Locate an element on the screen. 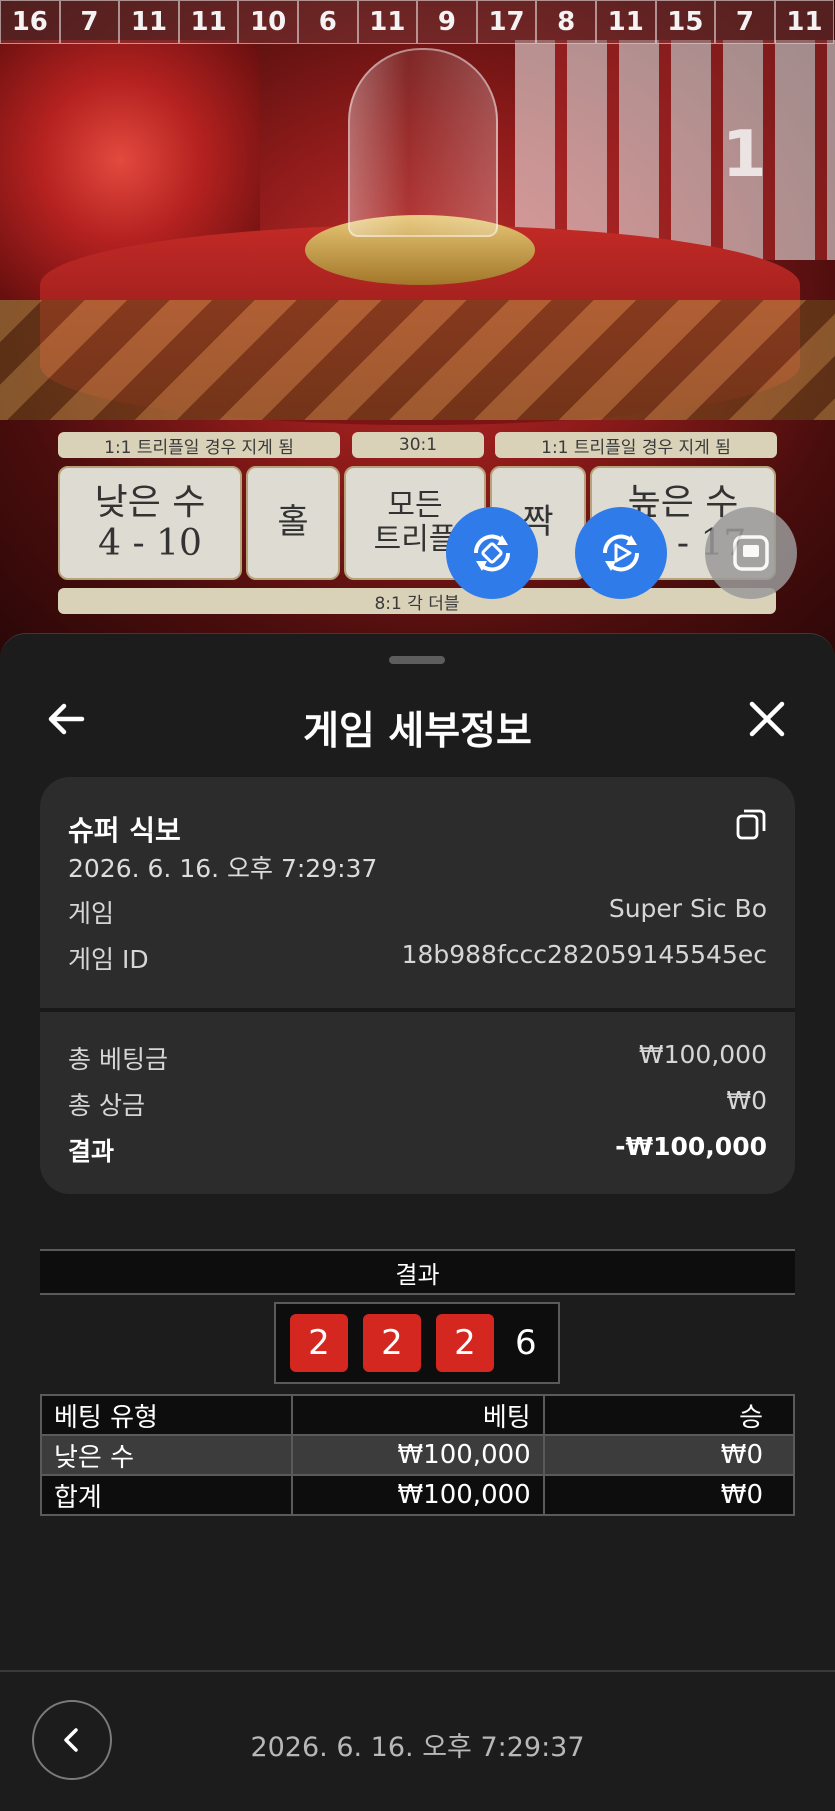  bet-small: 낮은 수 4 - 10 is located at coordinates (150, 523).